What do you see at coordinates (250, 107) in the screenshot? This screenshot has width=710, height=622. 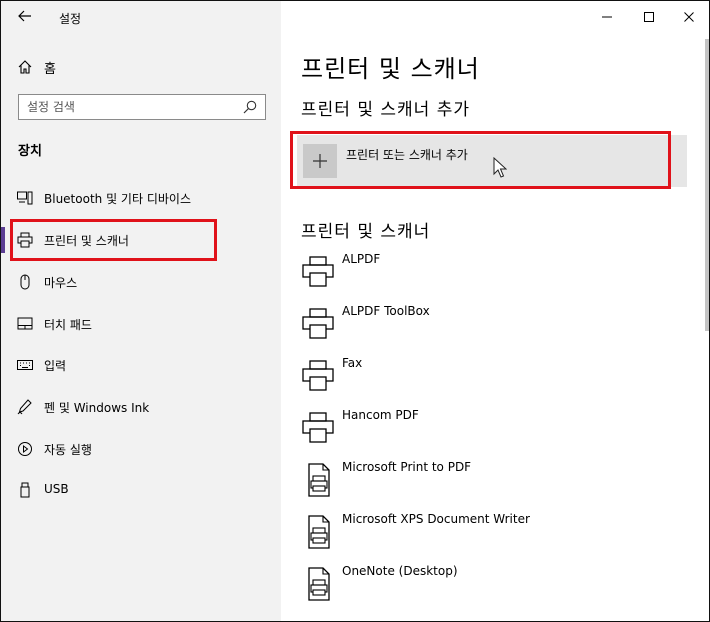 I see `search-icon` at bounding box center [250, 107].